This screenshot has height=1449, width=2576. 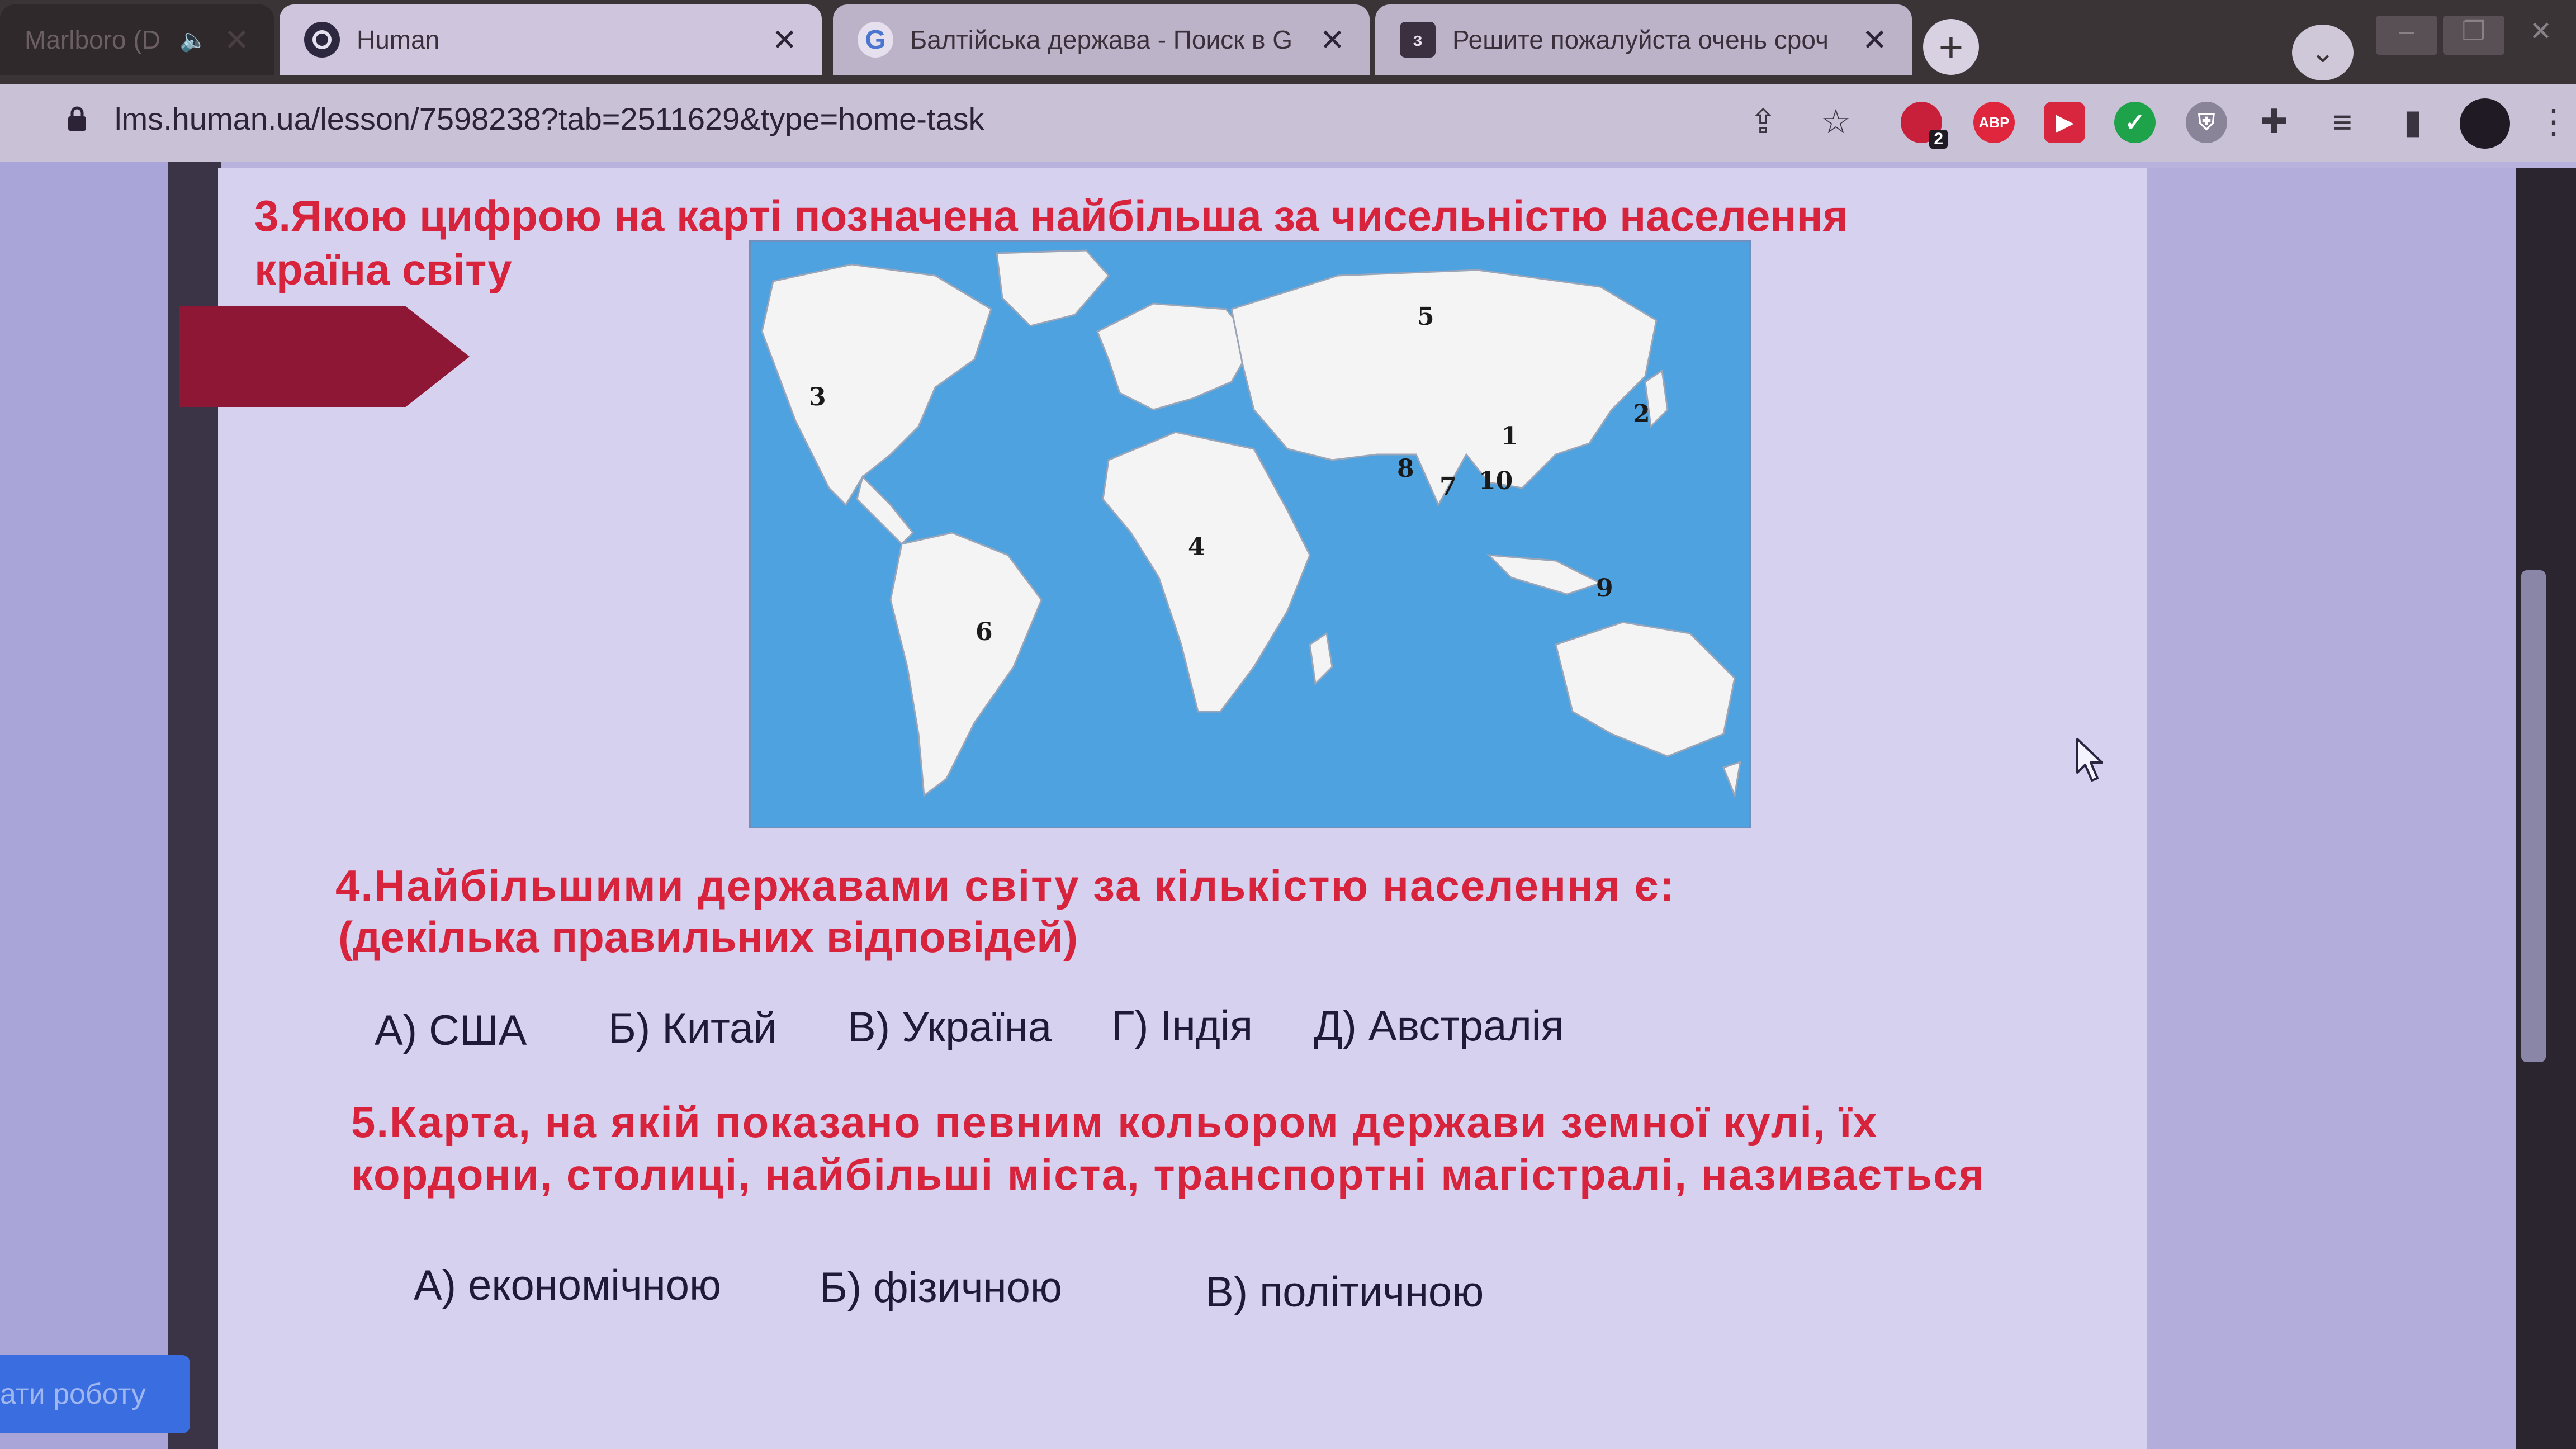 I want to click on scrollbar-thumb, so click(x=2533, y=816).